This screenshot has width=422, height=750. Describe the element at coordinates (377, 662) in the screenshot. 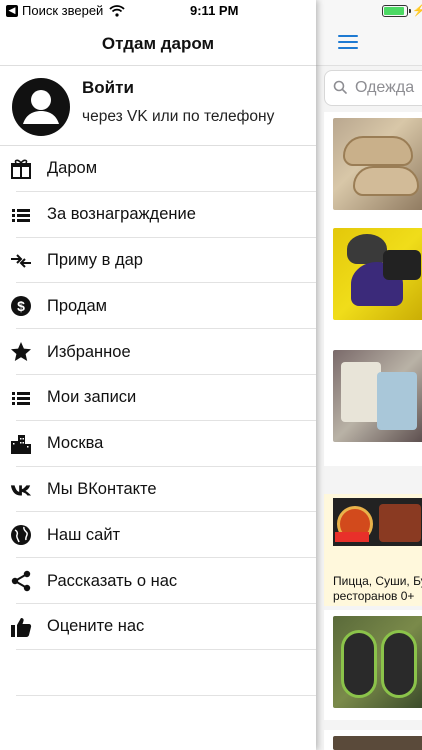

I see `listing-photo-sneakers` at that location.